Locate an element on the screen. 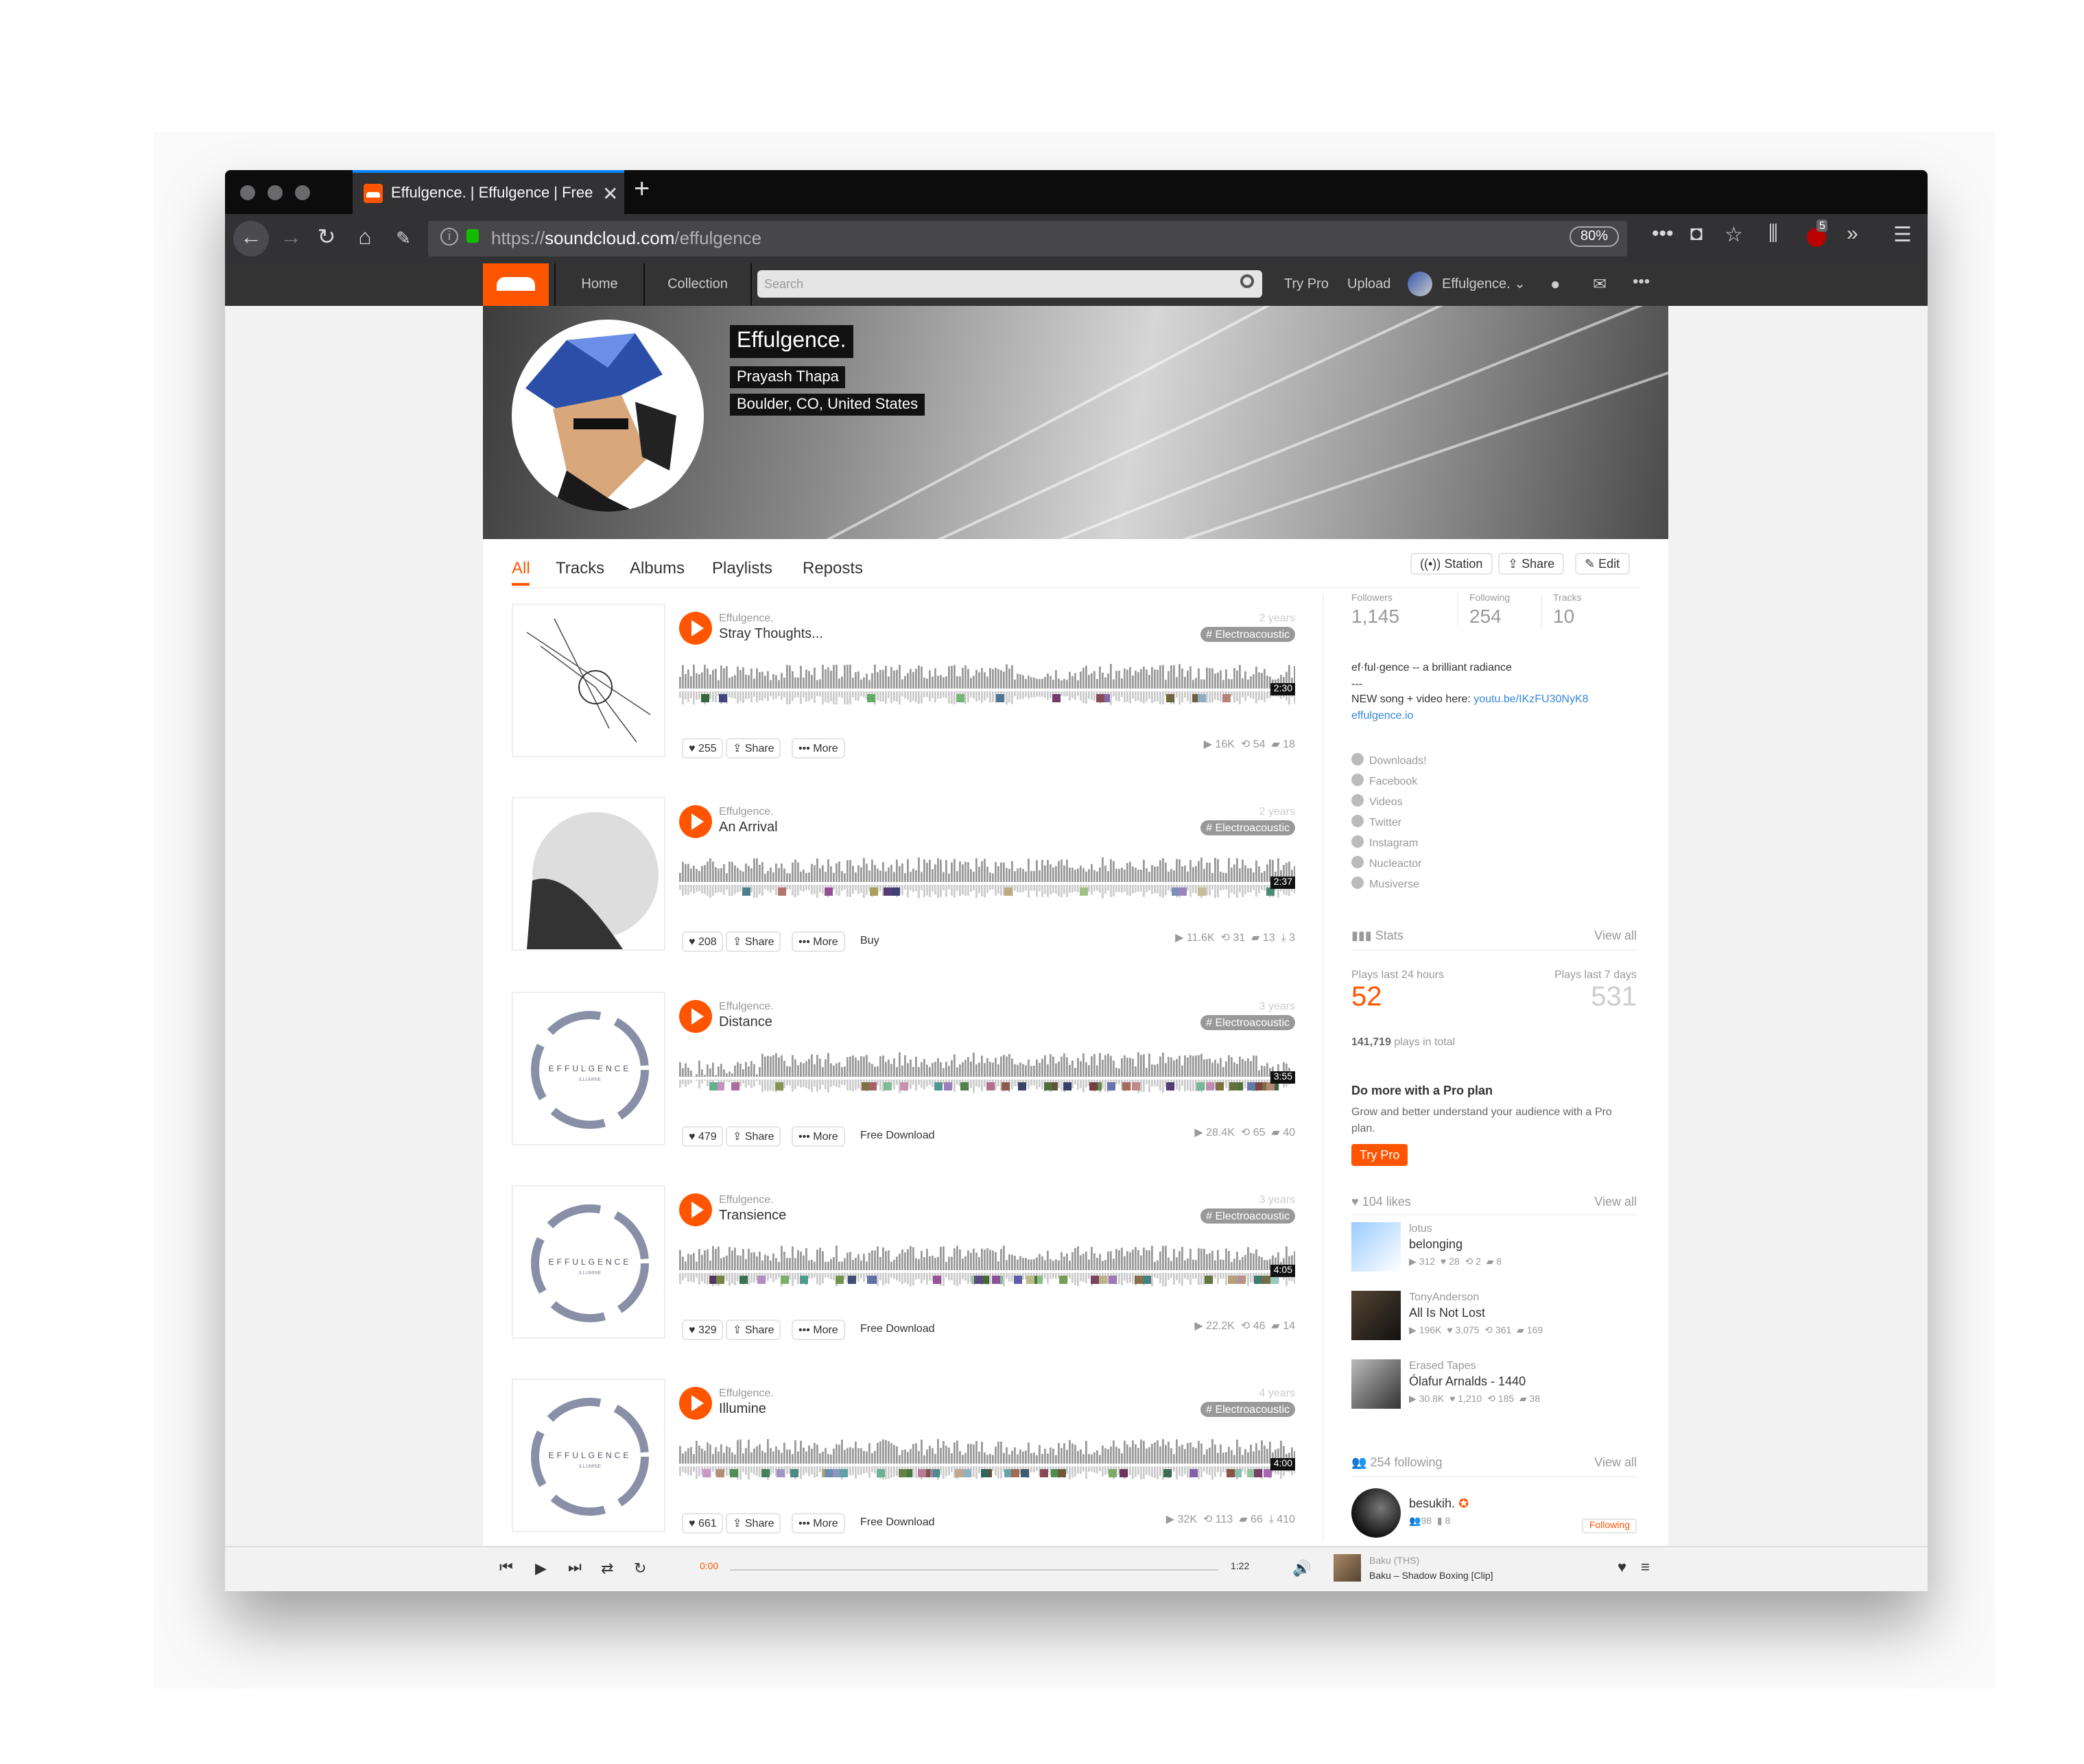 This screenshot has height=1764, width=2084. now-playing-artist: Baku (THS) is located at coordinates (1394, 1561).